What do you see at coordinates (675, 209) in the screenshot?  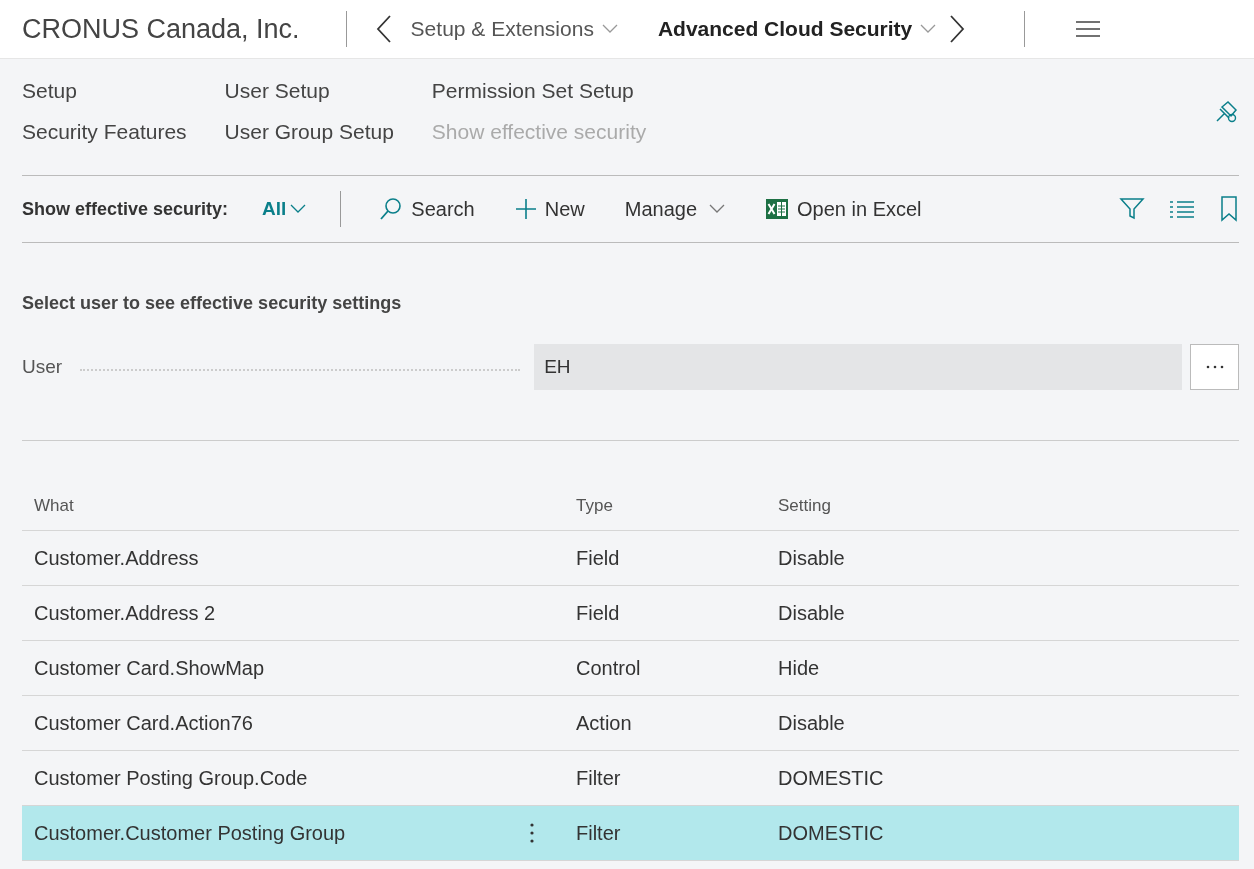 I see `toolbar-button: Manage` at bounding box center [675, 209].